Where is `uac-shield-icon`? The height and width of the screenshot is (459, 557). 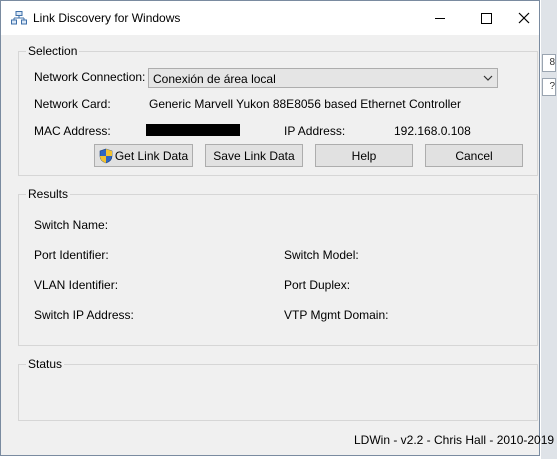 uac-shield-icon is located at coordinates (106, 155).